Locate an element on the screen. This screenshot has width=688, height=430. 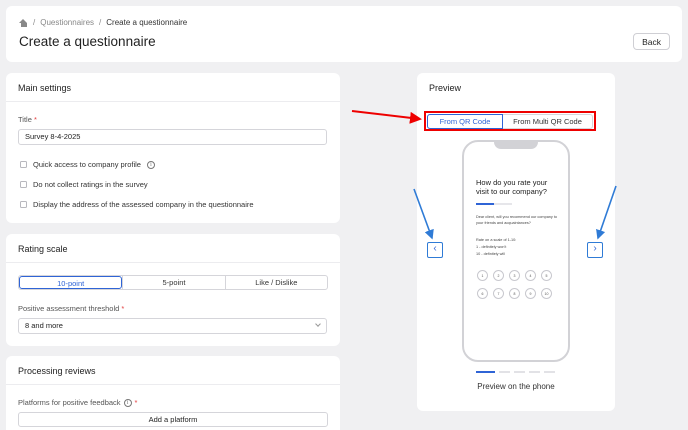
phone-notch is located at coordinates (516, 144).